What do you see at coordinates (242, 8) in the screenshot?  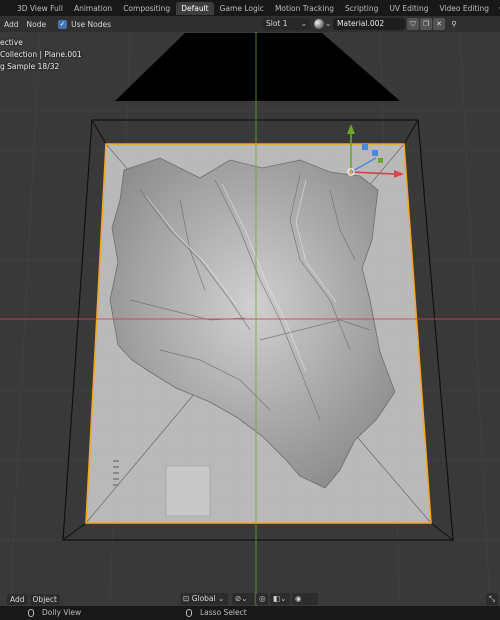 I see `tab-game-logic: Game Logic` at bounding box center [242, 8].